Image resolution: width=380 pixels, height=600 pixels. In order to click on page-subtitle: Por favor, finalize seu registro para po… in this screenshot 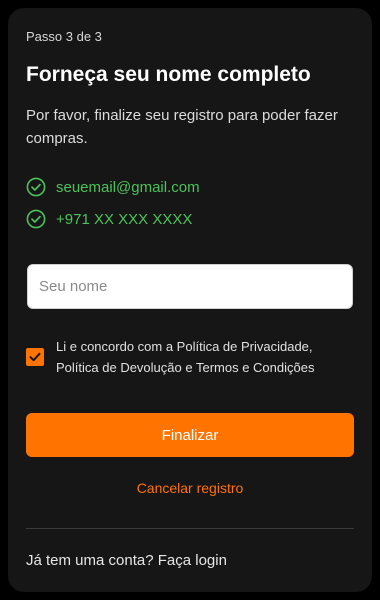, I will do `click(182, 127)`.